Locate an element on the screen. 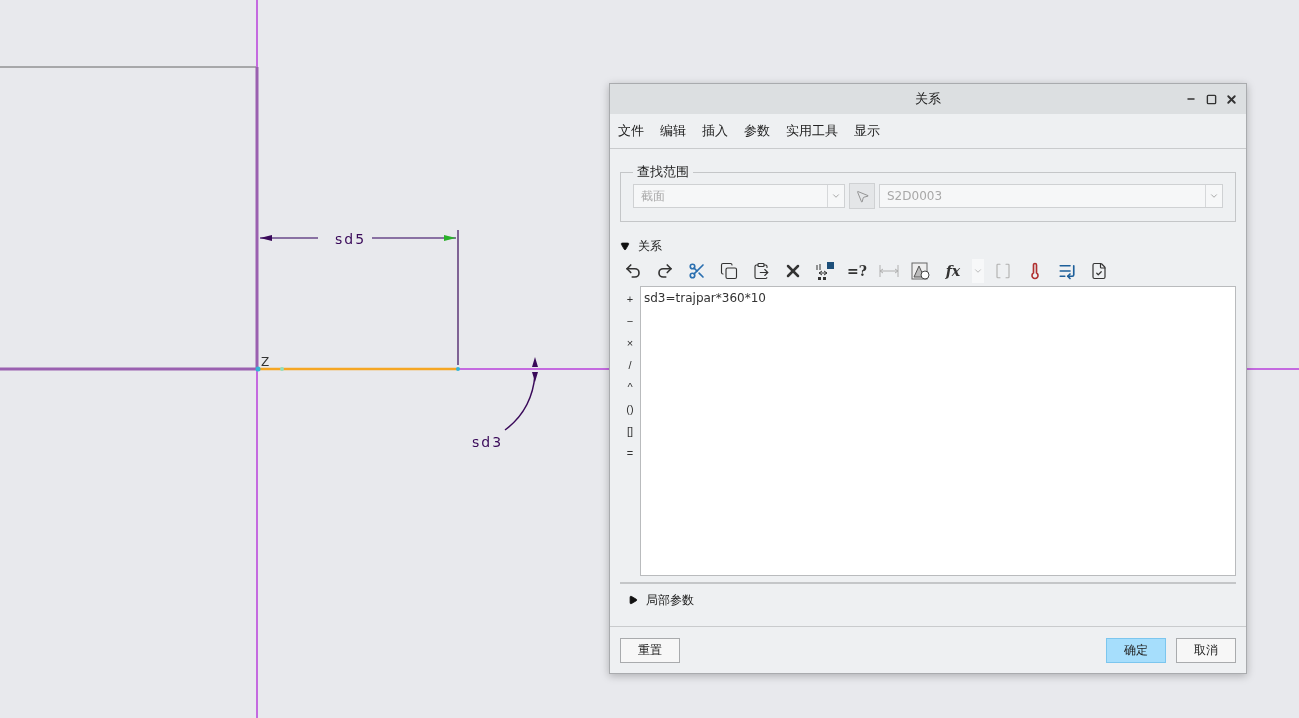  close-button is located at coordinates (1231, 99).